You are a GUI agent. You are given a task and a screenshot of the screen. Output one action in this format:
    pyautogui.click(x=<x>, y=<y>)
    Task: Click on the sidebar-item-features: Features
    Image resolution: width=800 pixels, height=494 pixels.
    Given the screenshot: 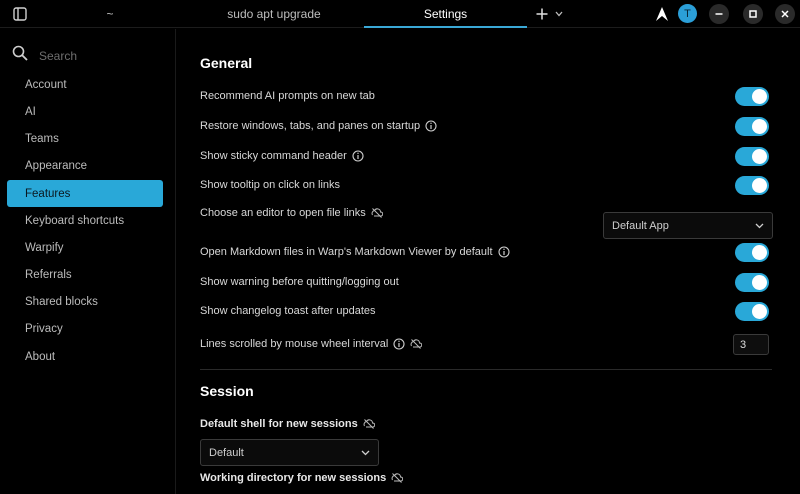 What is the action you would take?
    pyautogui.click(x=85, y=193)
    